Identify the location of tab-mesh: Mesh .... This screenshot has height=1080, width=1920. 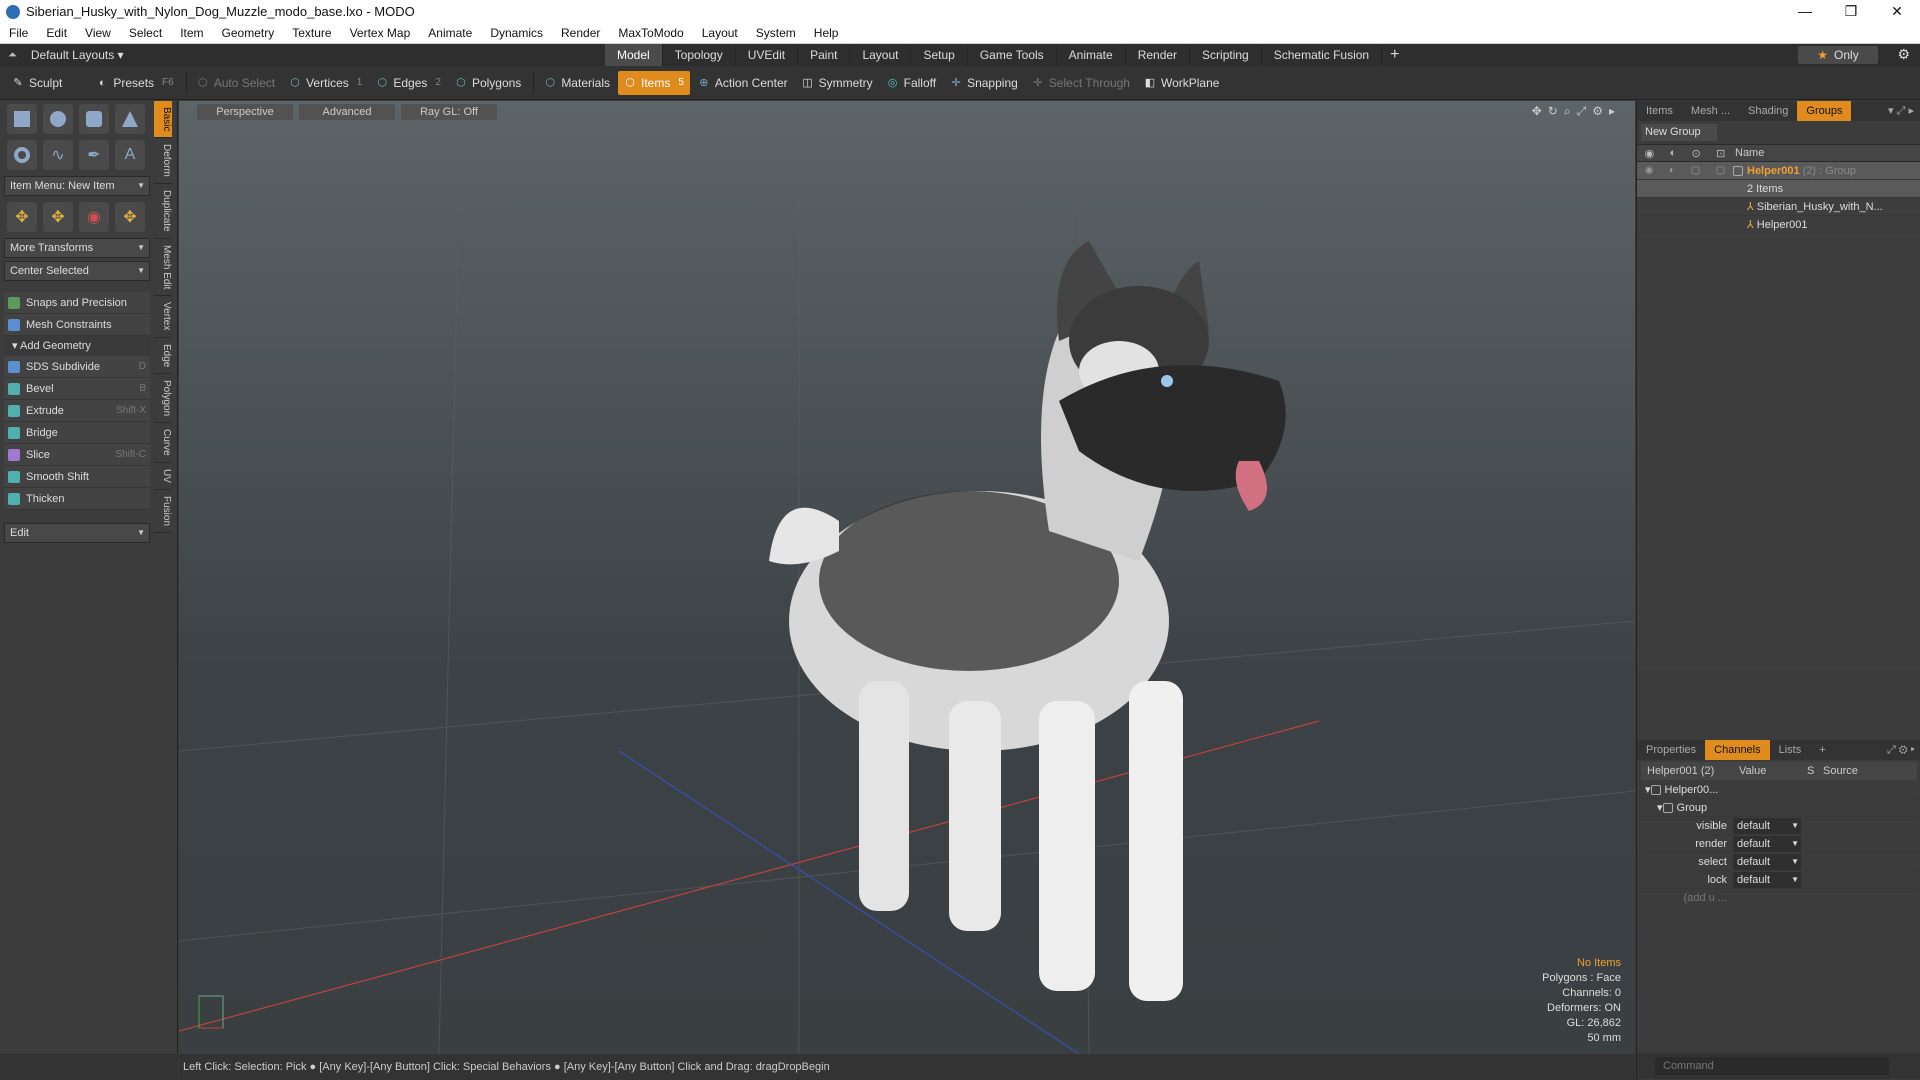
(1710, 111).